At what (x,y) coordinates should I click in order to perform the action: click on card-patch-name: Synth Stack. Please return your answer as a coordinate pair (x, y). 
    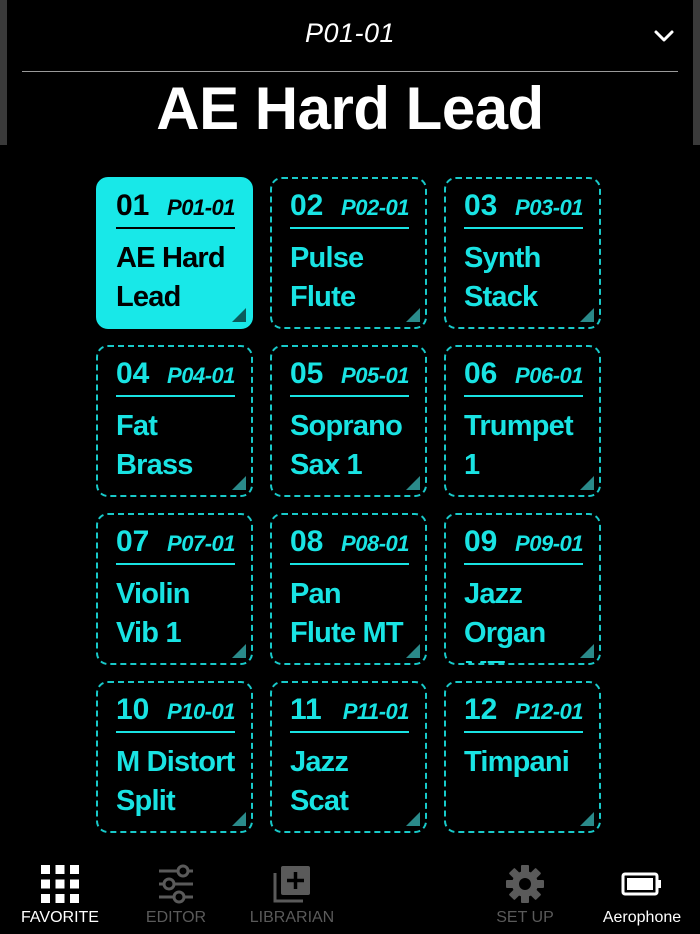
    Looking at the image, I should click on (502, 277).